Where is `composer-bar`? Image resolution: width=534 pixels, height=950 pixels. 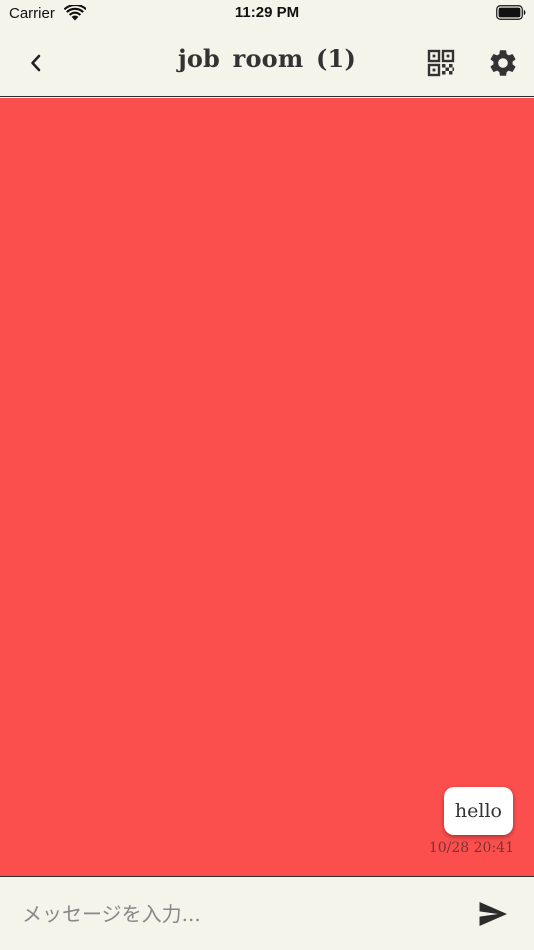
composer-bar is located at coordinates (267, 913).